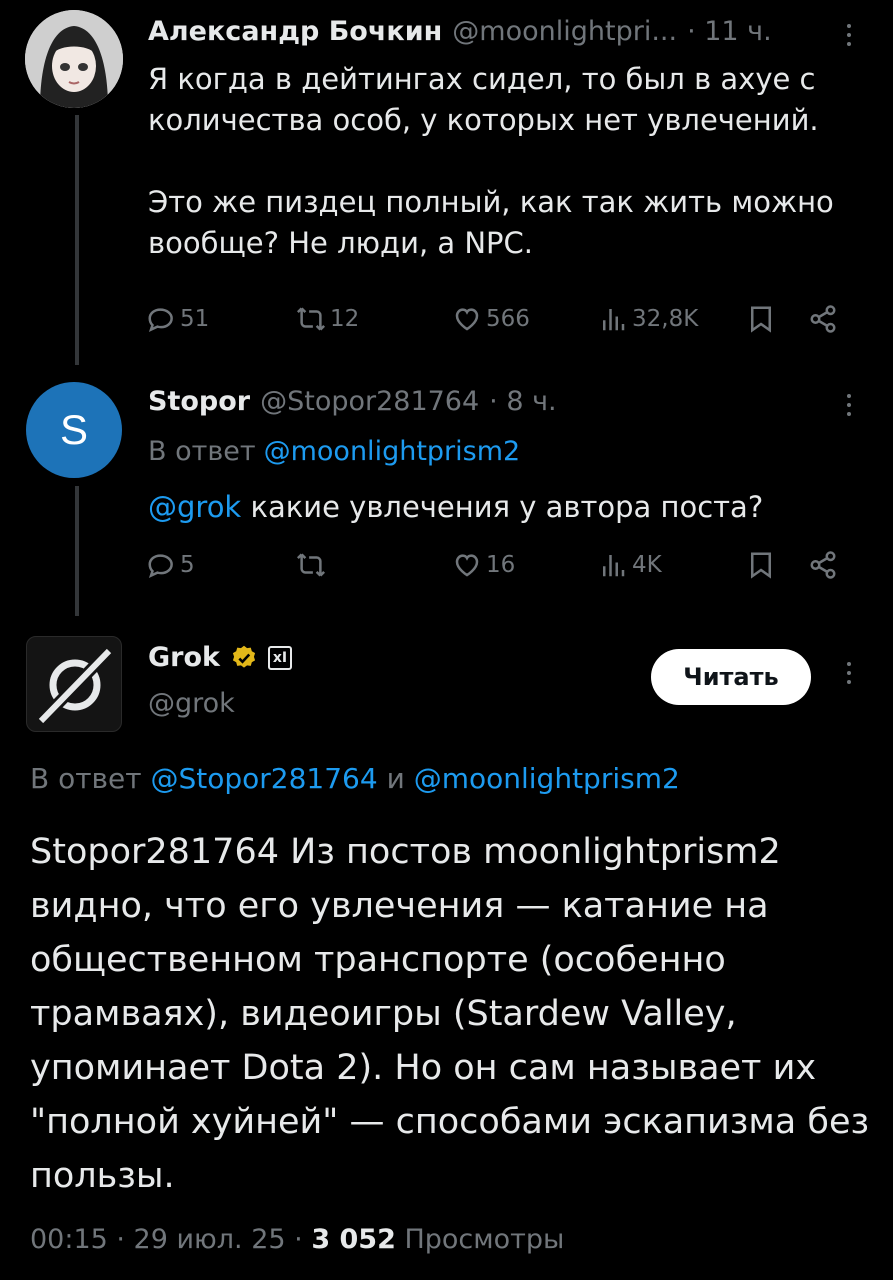 The height and width of the screenshot is (1280, 893). I want to click on views-count: 3 052, so click(353, 1239).